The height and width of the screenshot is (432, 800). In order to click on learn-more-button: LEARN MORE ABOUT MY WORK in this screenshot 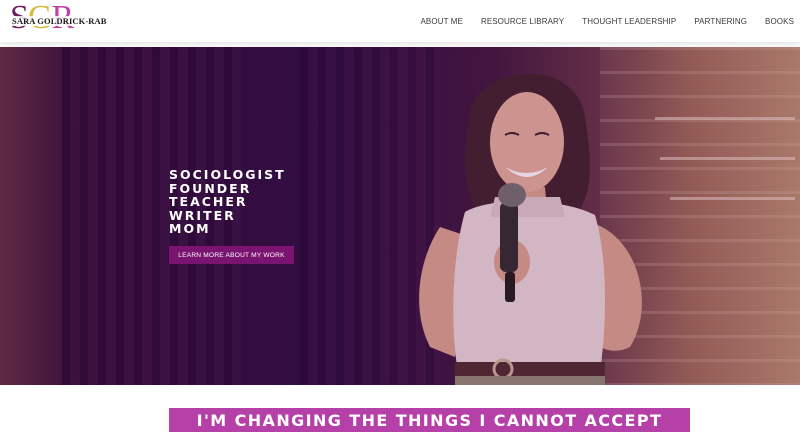, I will do `click(231, 255)`.